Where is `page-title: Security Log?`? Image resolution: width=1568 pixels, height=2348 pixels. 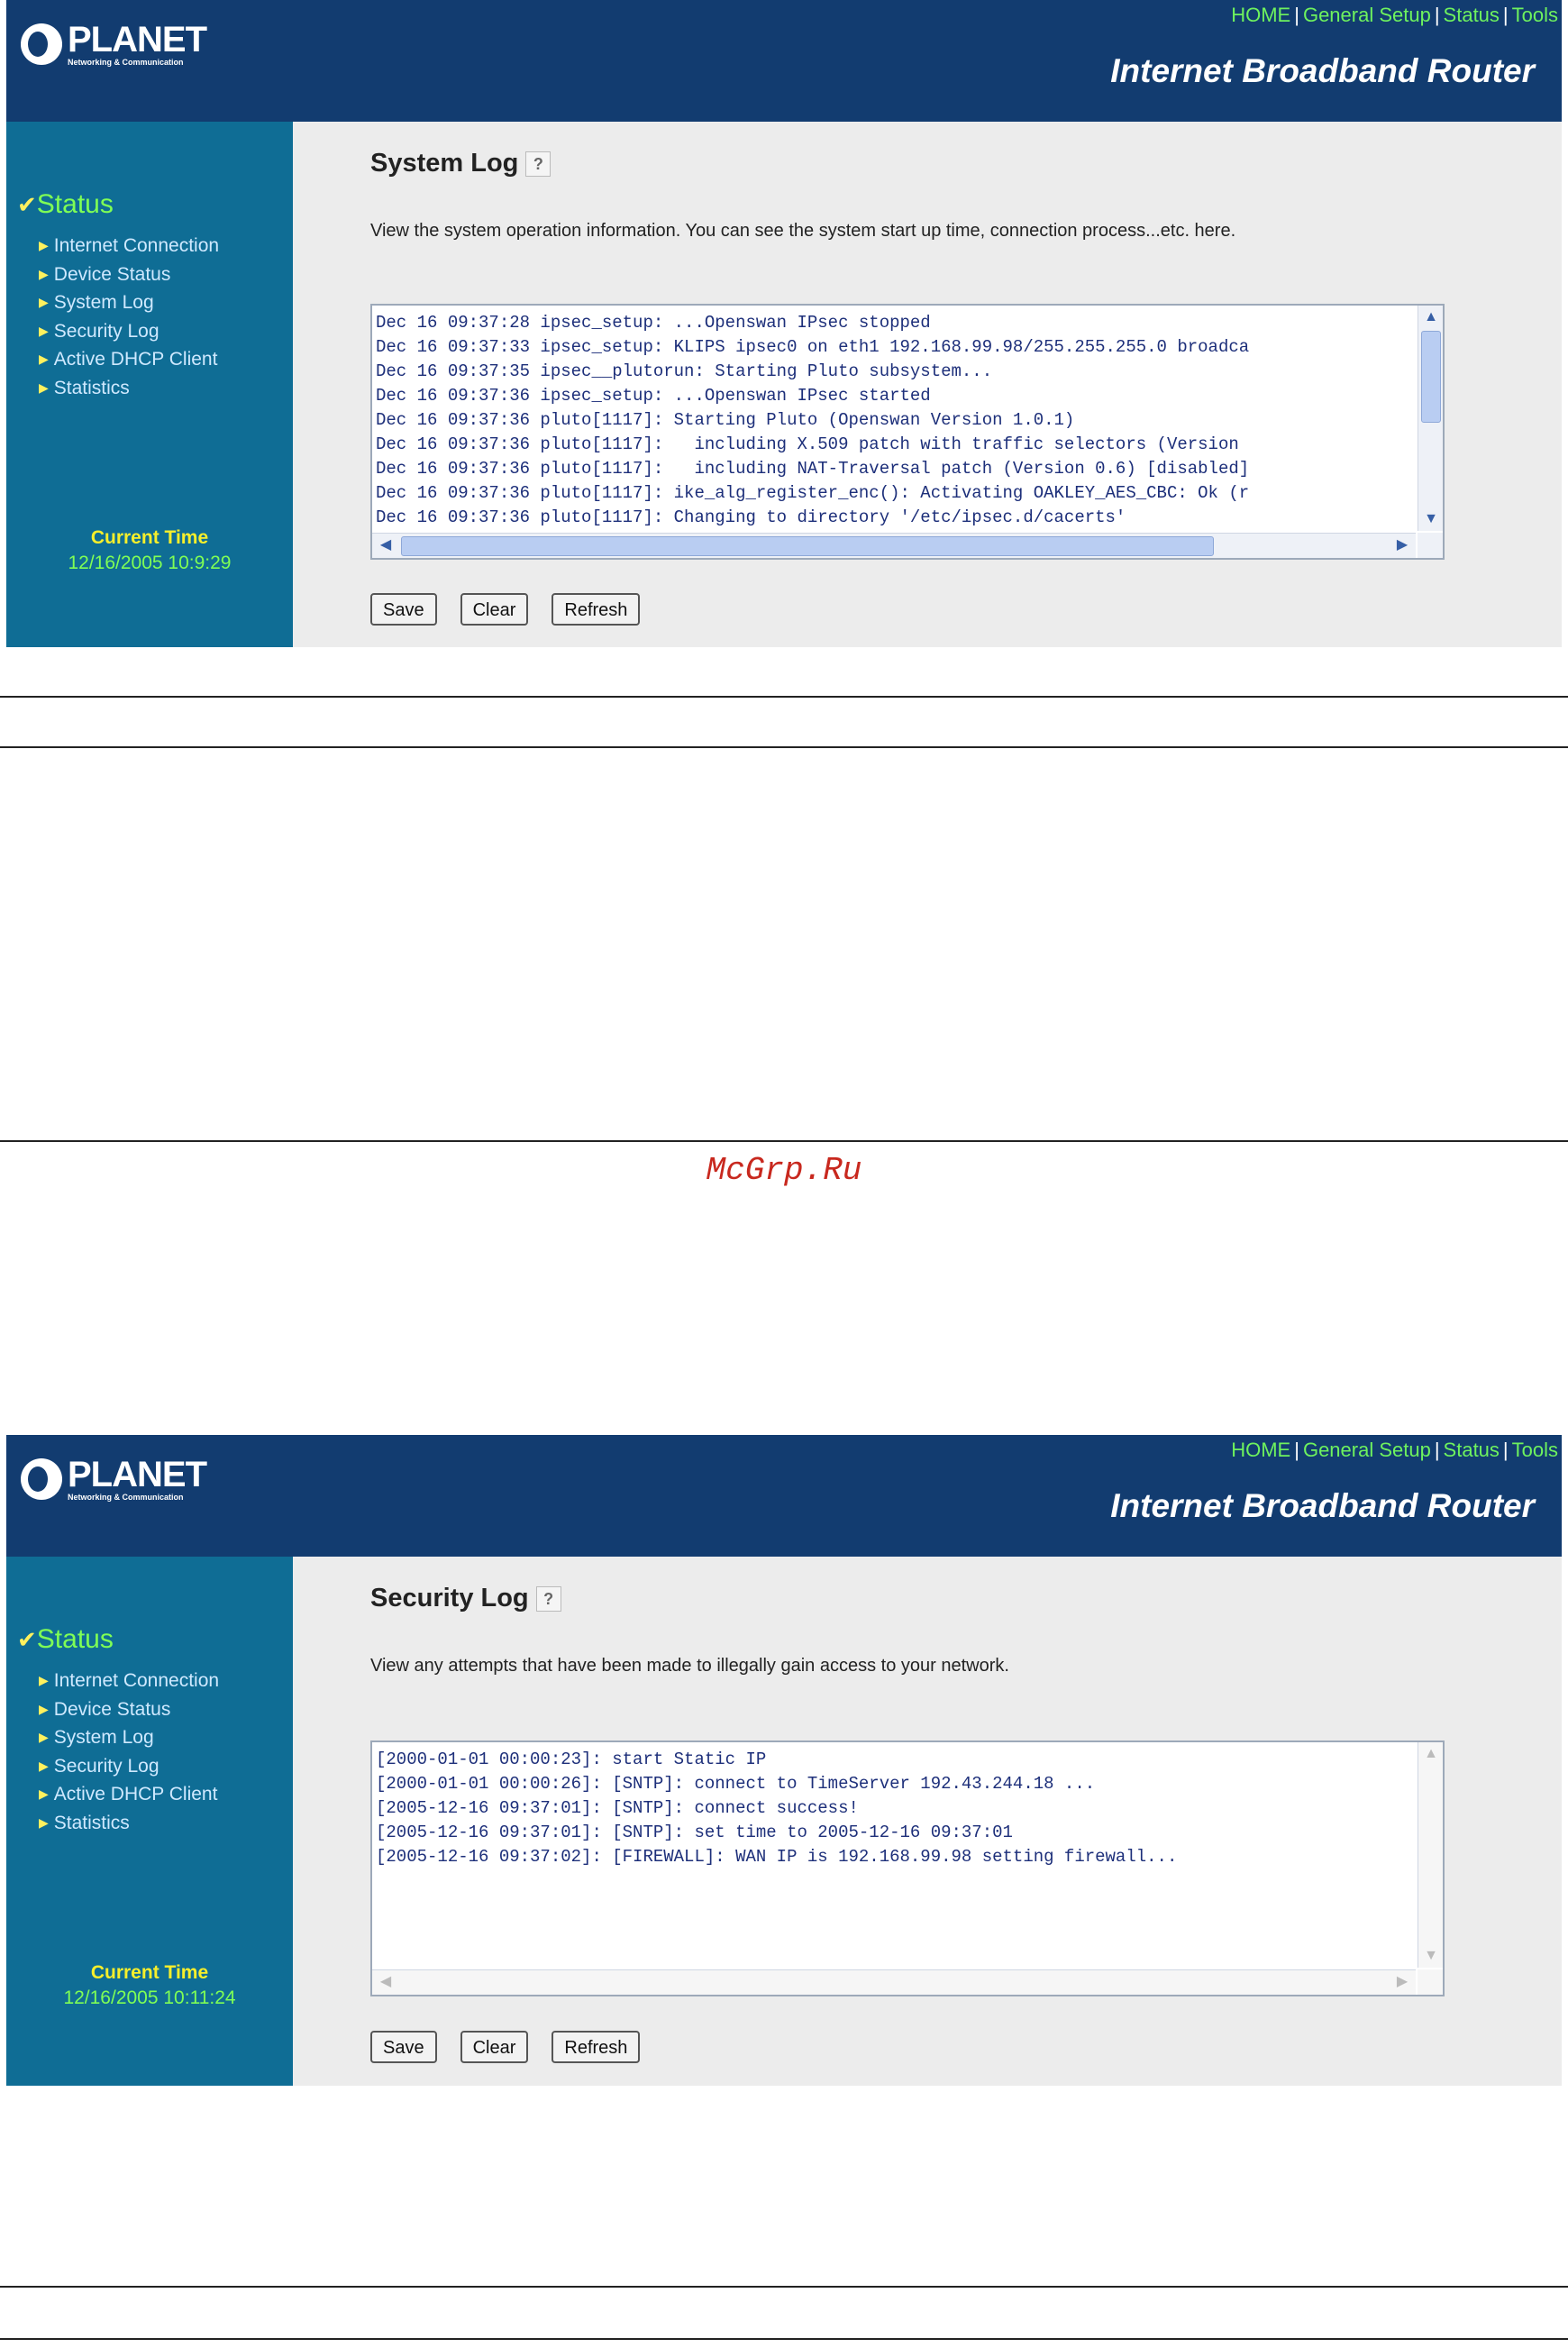 page-title: Security Log? is located at coordinates (465, 1598).